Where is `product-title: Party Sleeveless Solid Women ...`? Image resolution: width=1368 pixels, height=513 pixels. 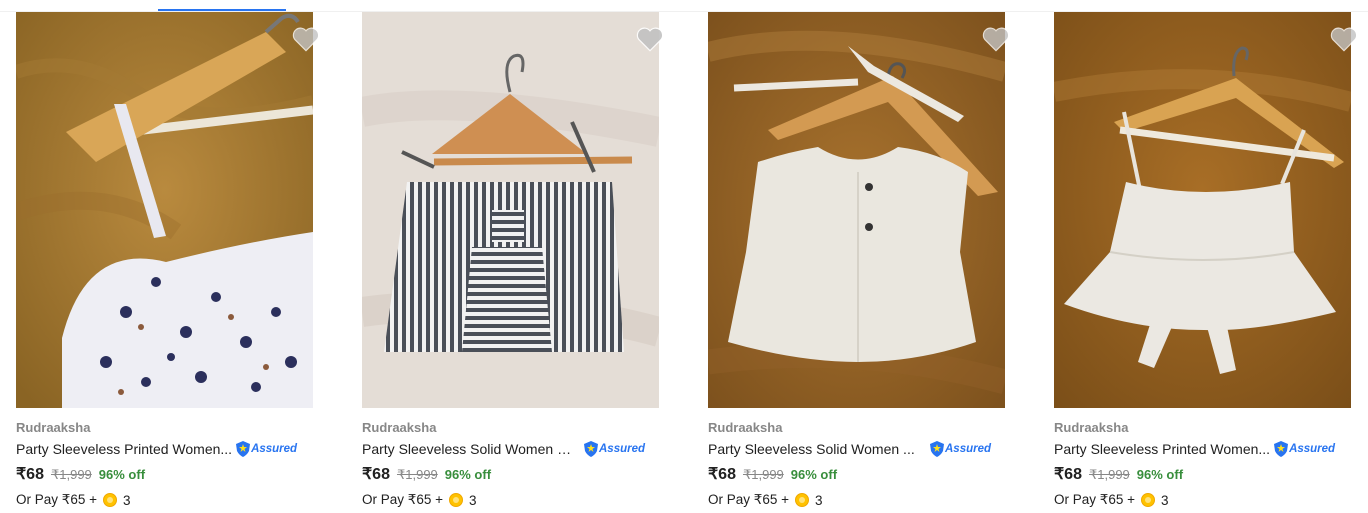 product-title: Party Sleeveless Solid Women ... is located at coordinates (817, 449).